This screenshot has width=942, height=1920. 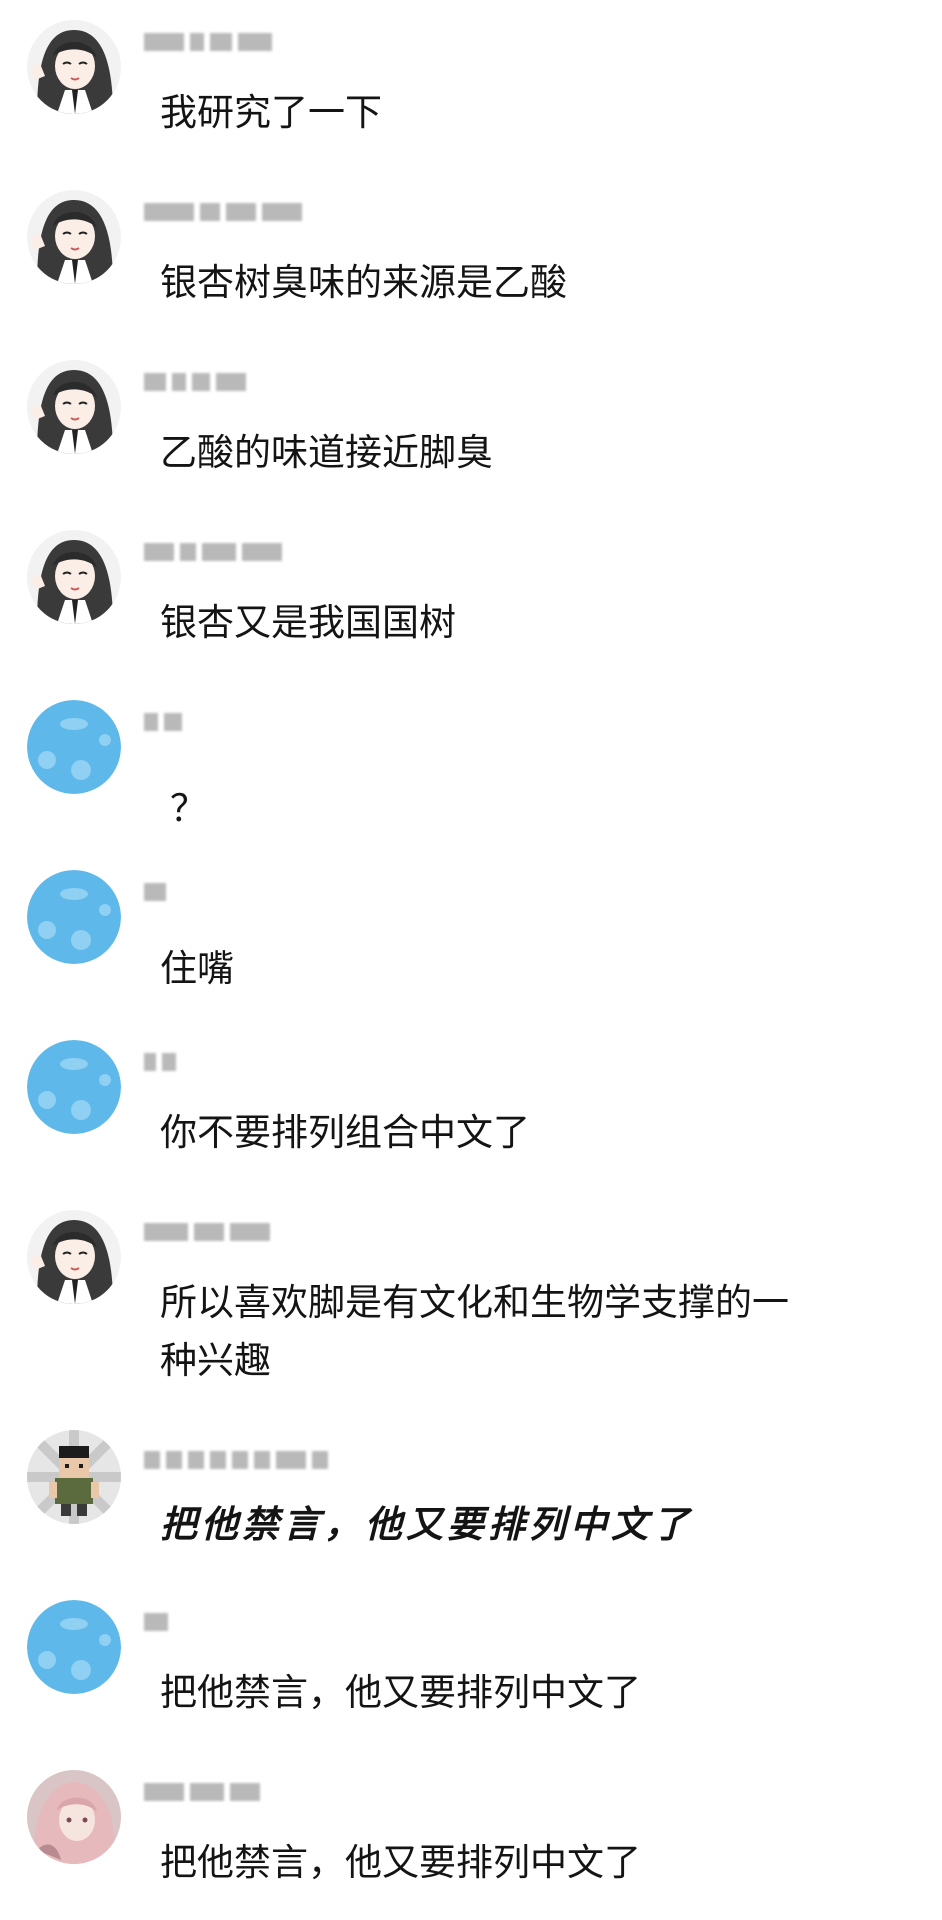 What do you see at coordinates (308, 622) in the screenshot?
I see `message-text: 银杏又是我国国树` at bounding box center [308, 622].